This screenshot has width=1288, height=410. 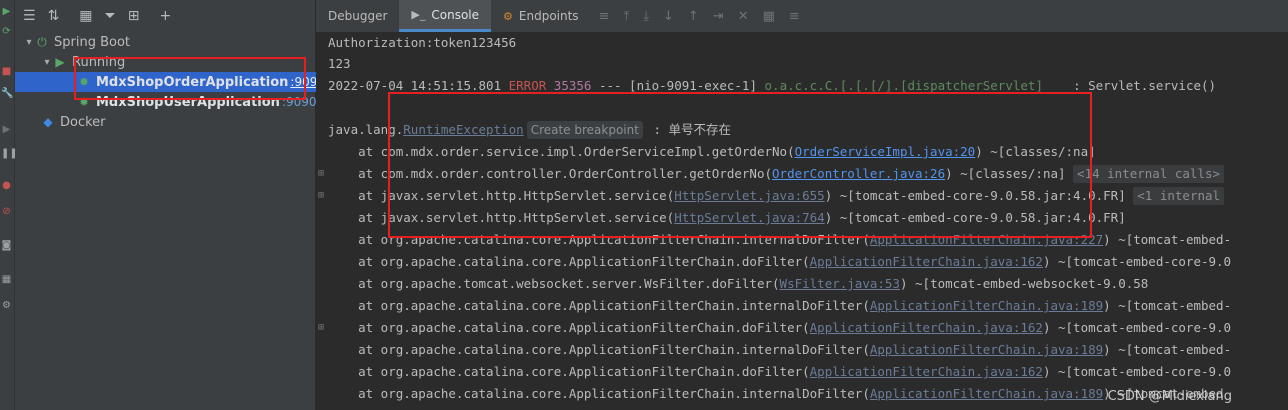 What do you see at coordinates (604, 16) in the screenshot?
I see `menu-icon: ≡` at bounding box center [604, 16].